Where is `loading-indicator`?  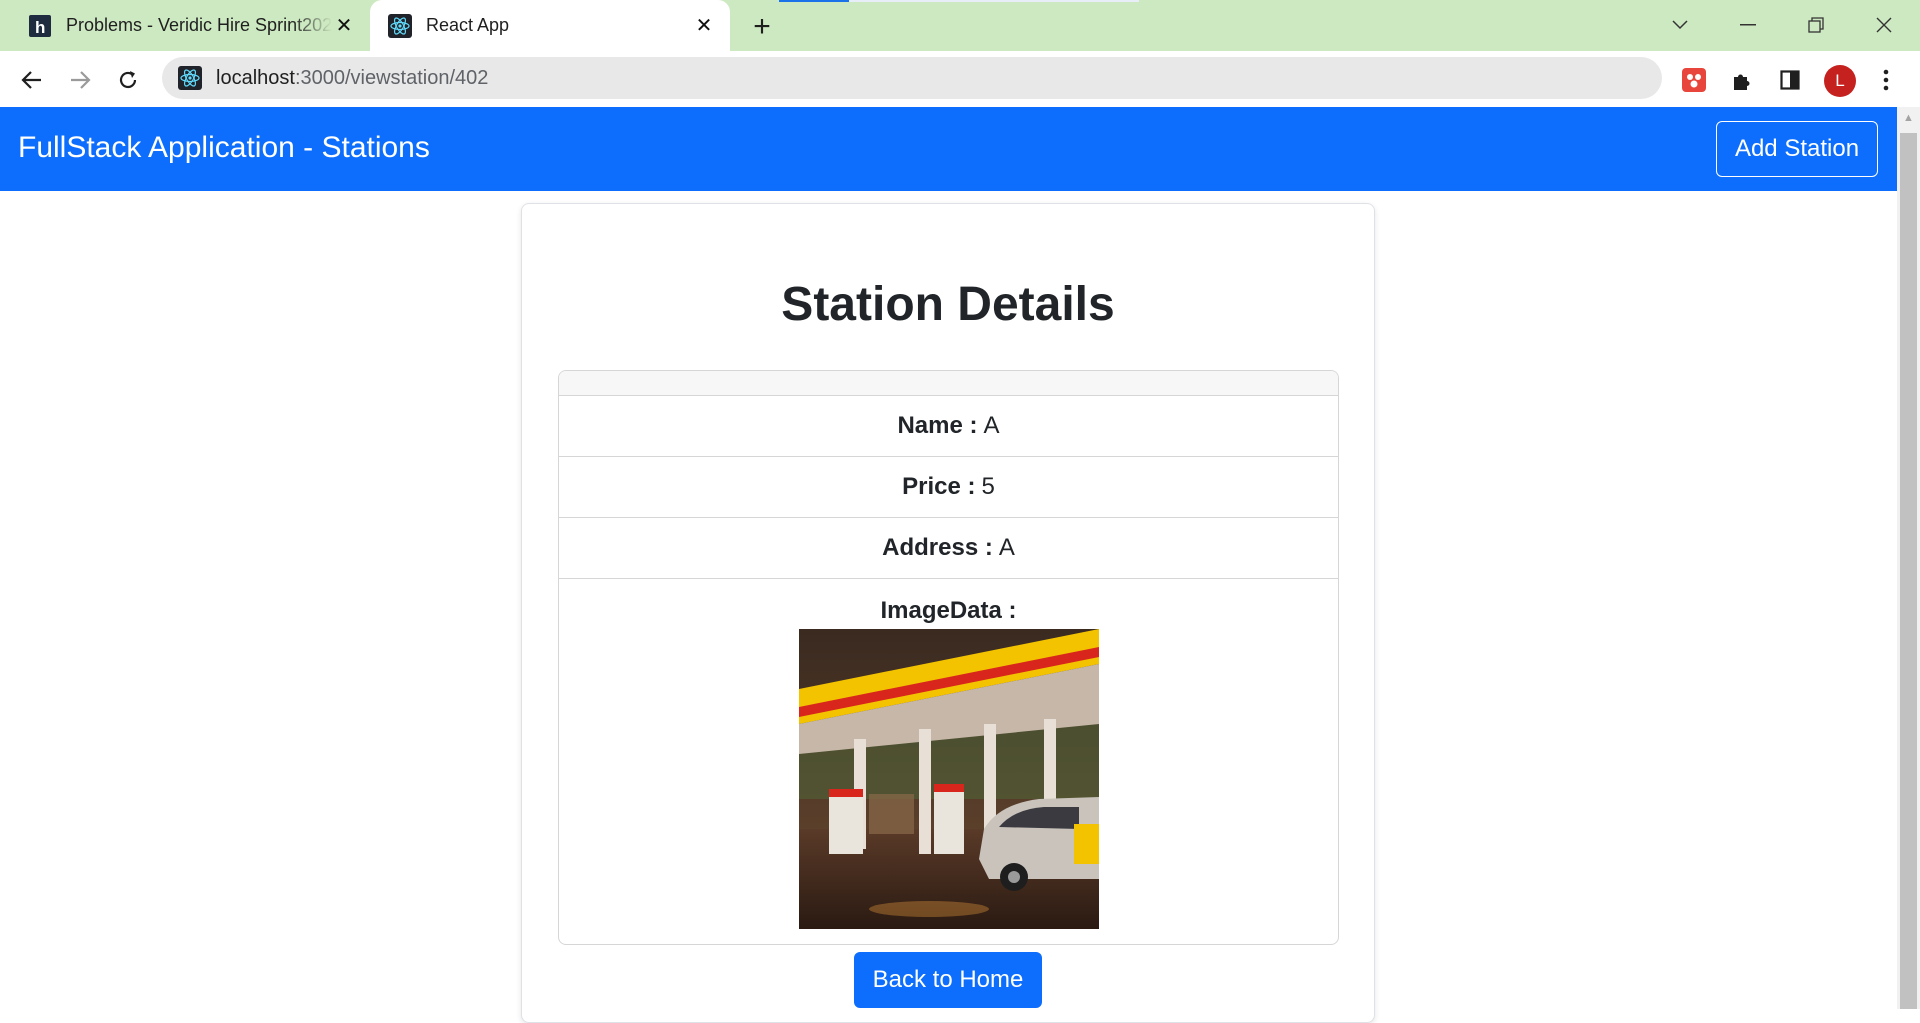
loading-indicator is located at coordinates (814, 1).